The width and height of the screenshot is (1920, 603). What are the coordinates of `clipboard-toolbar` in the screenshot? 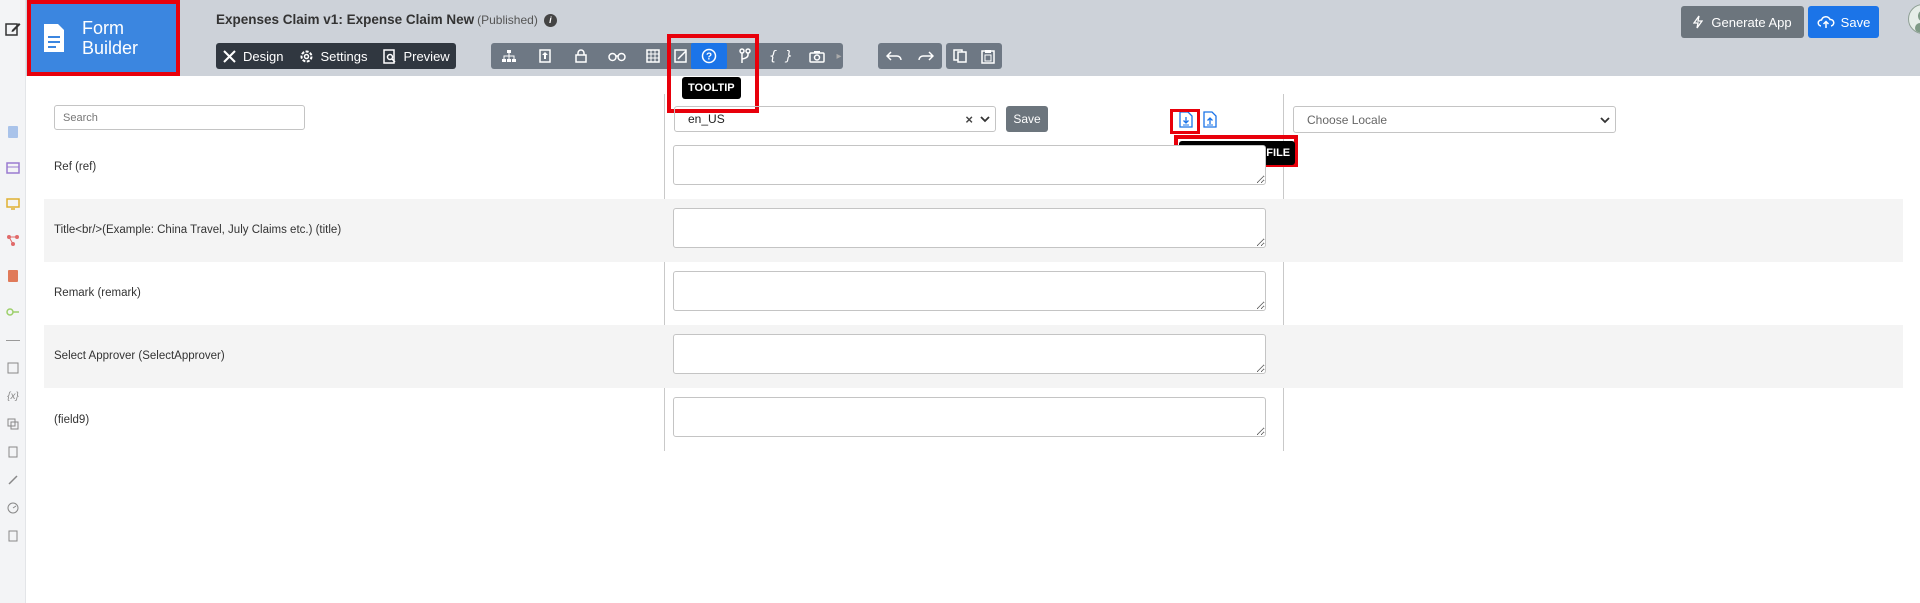 It's located at (974, 56).